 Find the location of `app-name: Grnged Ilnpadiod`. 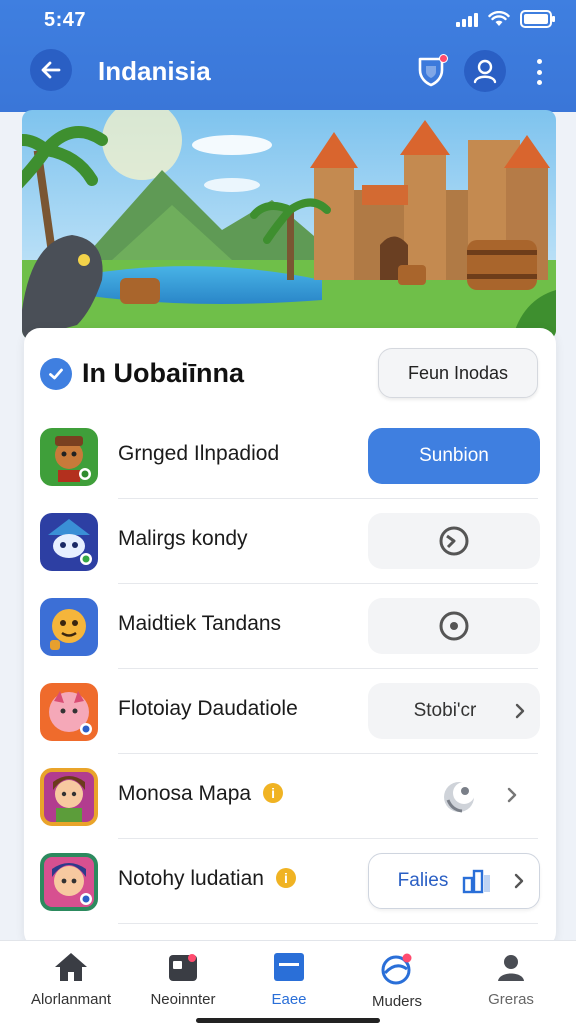

app-name: Grnged Ilnpadiod is located at coordinates (199, 453).